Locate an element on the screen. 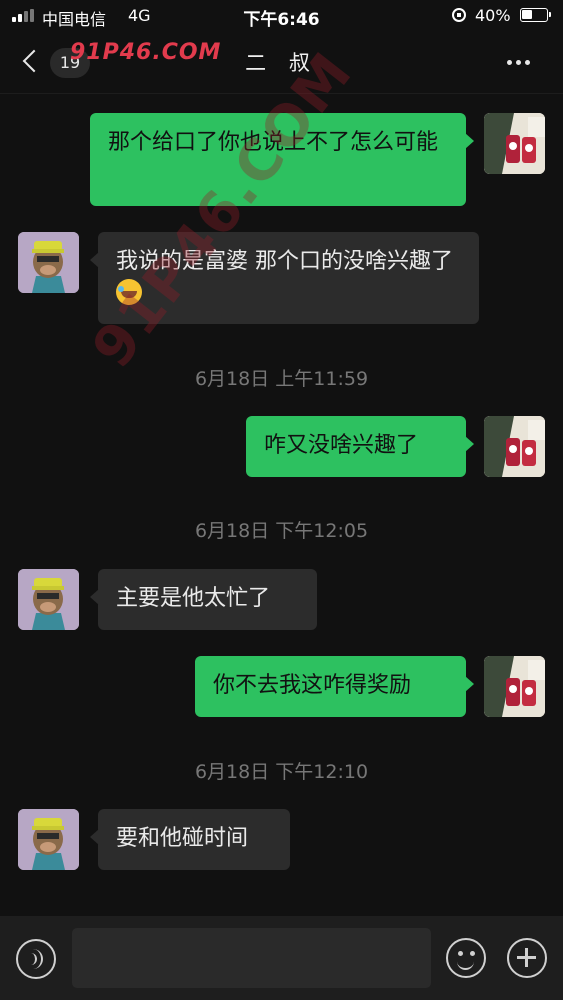 Image resolution: width=563 pixels, height=1000 pixels. message-text: 要和他碰时间 is located at coordinates (182, 838).